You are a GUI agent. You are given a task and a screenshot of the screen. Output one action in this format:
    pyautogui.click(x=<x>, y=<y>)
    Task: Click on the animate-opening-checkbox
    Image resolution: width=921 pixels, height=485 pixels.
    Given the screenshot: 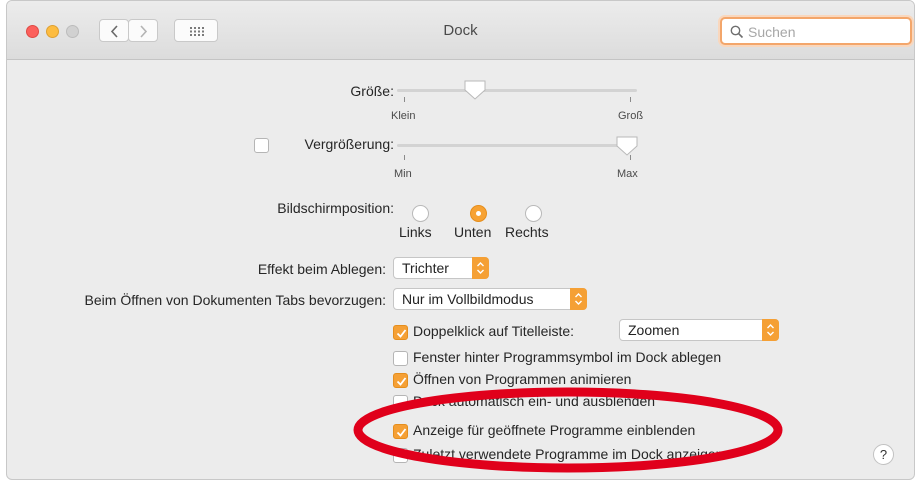 What is the action you would take?
    pyautogui.click(x=400, y=380)
    